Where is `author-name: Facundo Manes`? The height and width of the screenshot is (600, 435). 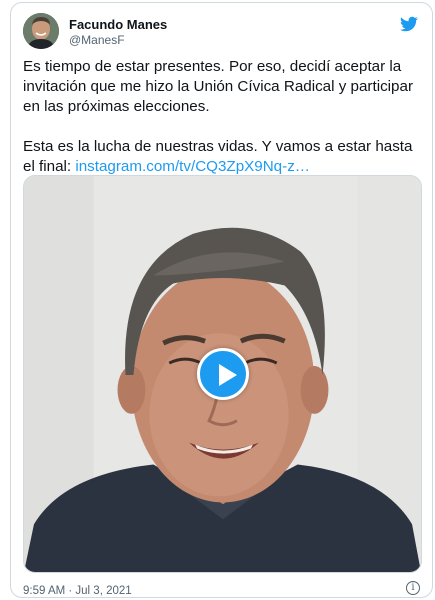
author-name: Facundo Manes is located at coordinates (118, 24).